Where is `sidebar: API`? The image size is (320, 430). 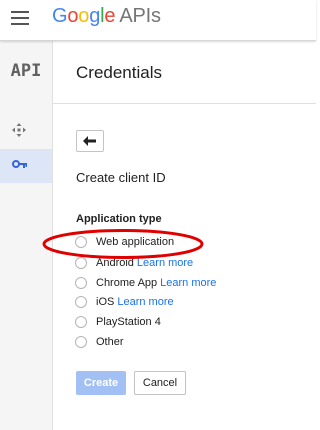 sidebar: API is located at coordinates (26, 235).